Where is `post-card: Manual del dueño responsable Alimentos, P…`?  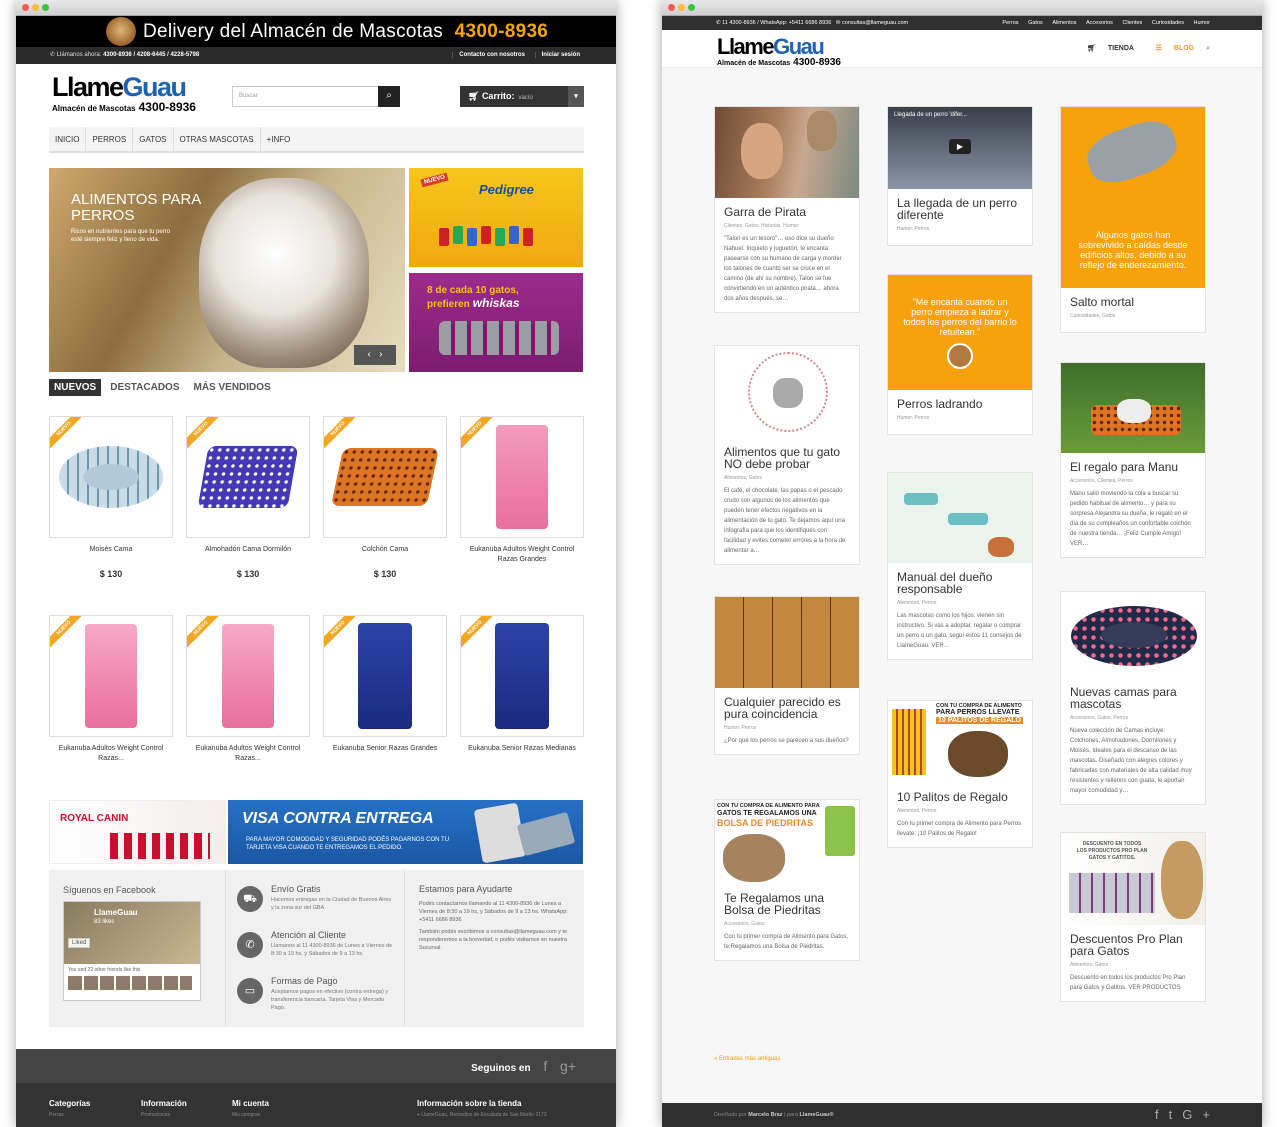 post-card: Manual del dueño responsable Alimentos, P… is located at coordinates (960, 566).